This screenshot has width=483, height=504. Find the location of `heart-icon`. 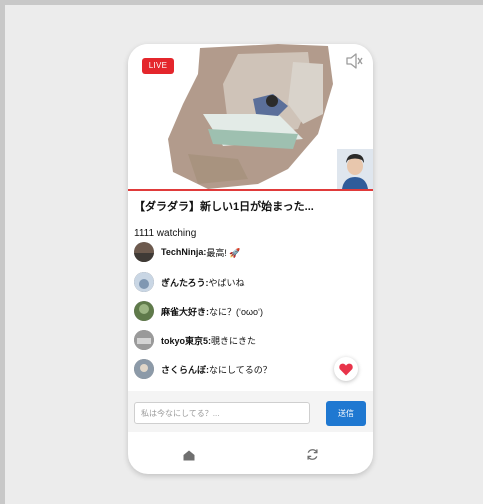

heart-icon is located at coordinates (346, 369).